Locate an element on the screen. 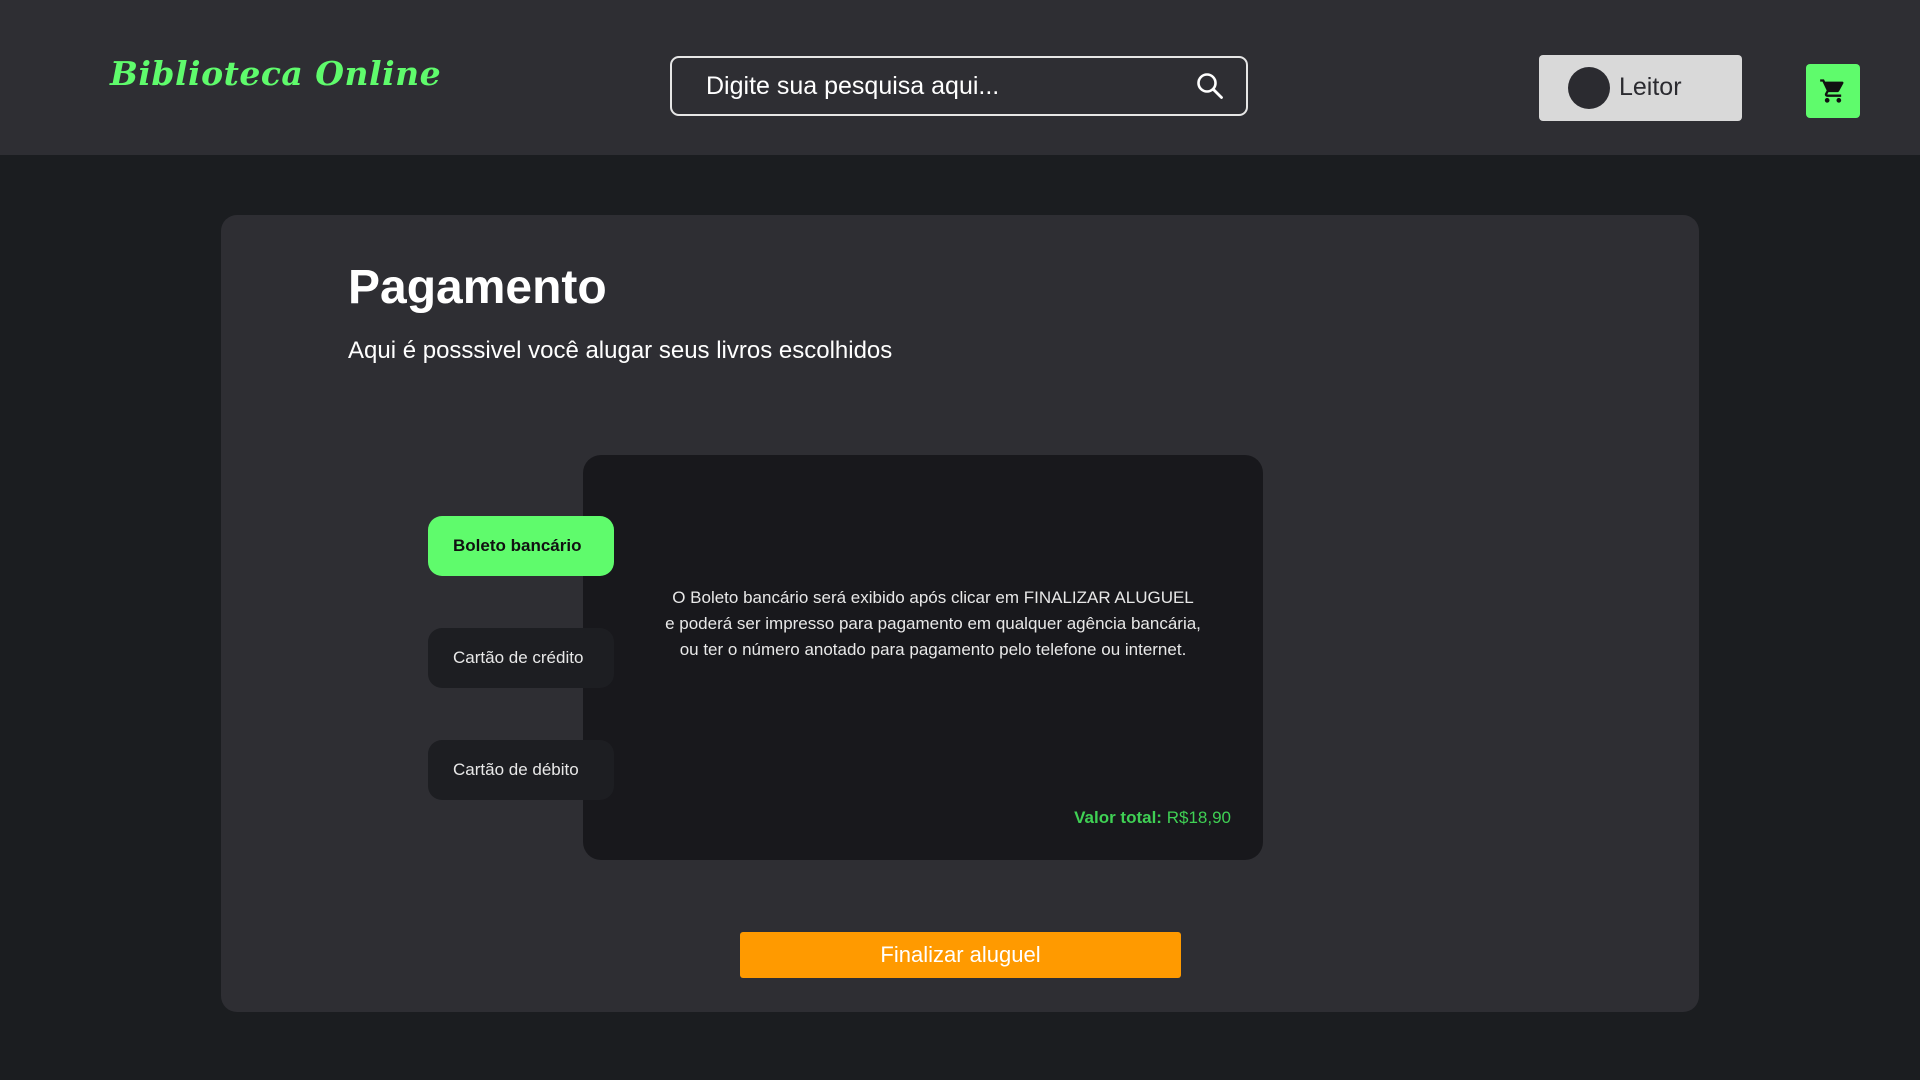 Image resolution: width=1920 pixels, height=1080 pixels. payment-method-boleto: Boleto bancário is located at coordinates (521, 546).